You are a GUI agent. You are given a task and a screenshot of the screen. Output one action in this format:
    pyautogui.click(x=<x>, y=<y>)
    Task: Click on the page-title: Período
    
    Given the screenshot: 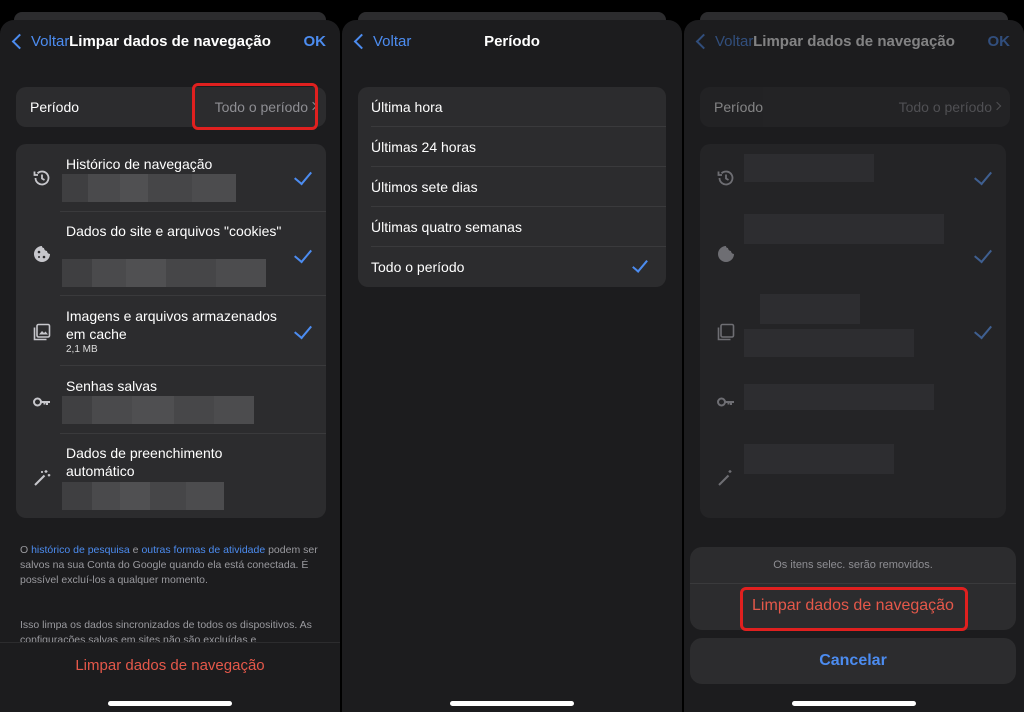 What is the action you would take?
    pyautogui.click(x=512, y=41)
    